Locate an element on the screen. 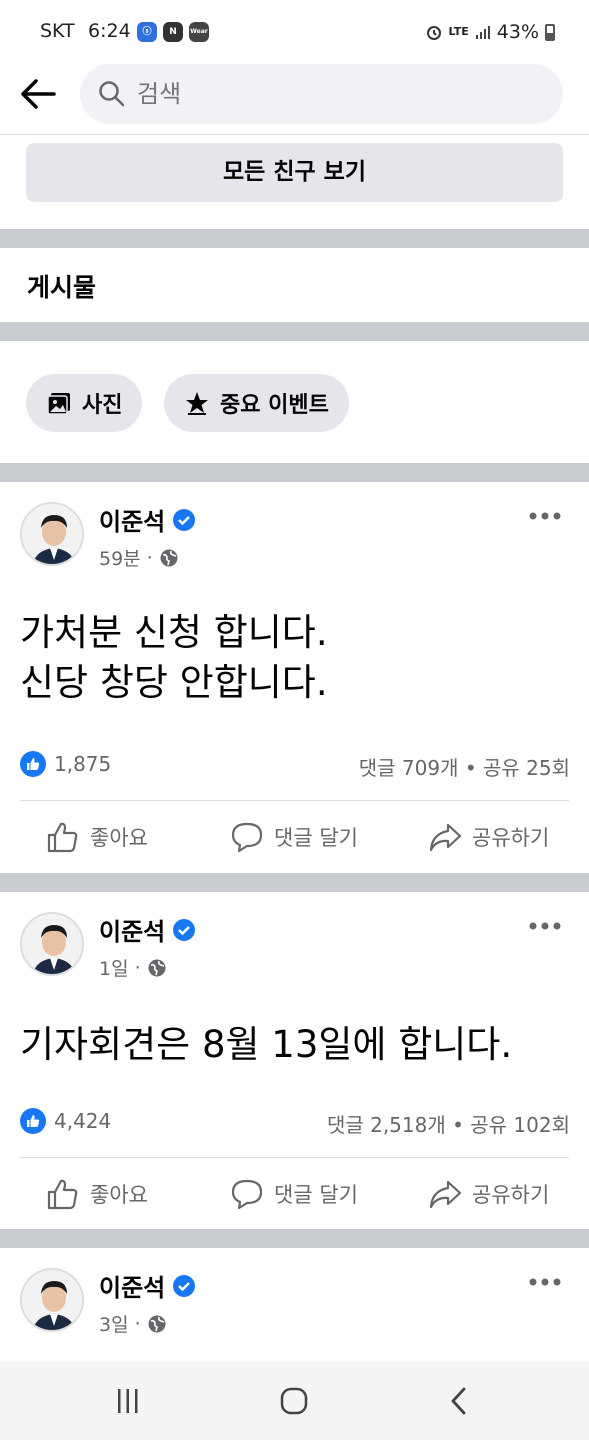  search-icon is located at coordinates (112, 94).